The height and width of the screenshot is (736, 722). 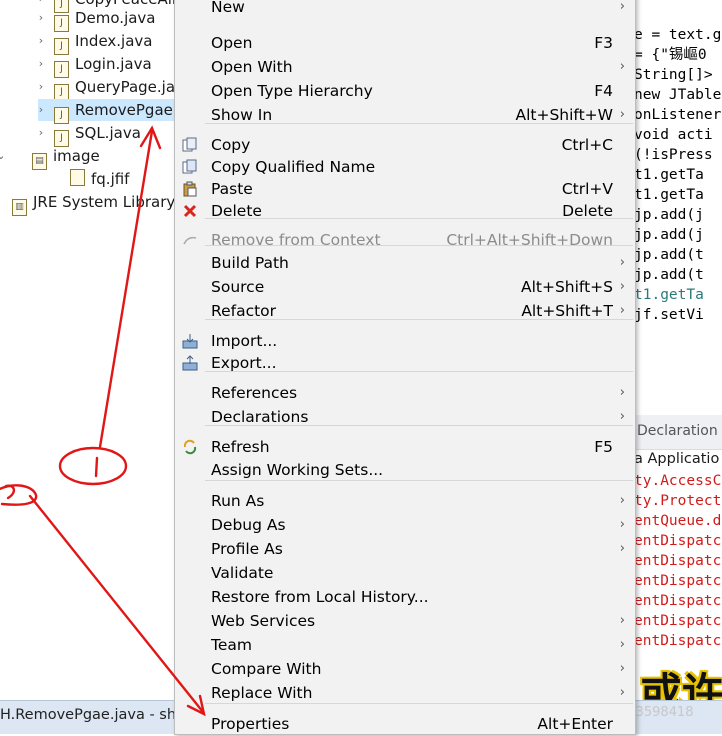 I want to click on console-line: ty.AccessCo, so click(x=678, y=481).